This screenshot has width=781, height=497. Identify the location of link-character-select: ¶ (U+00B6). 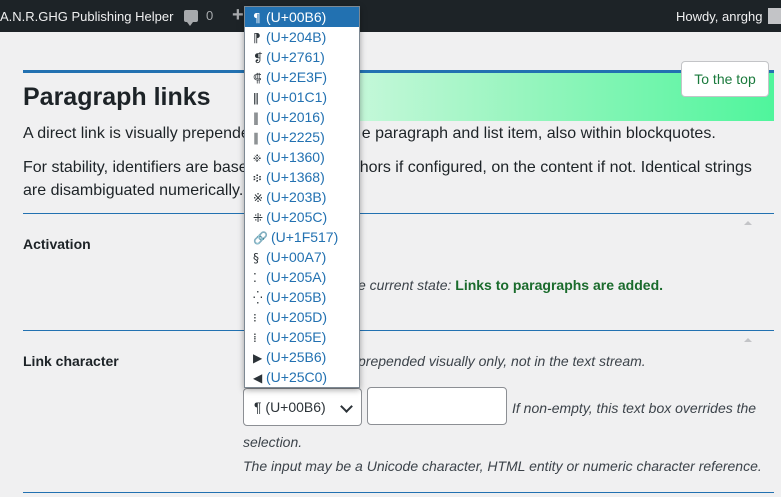
(302, 407).